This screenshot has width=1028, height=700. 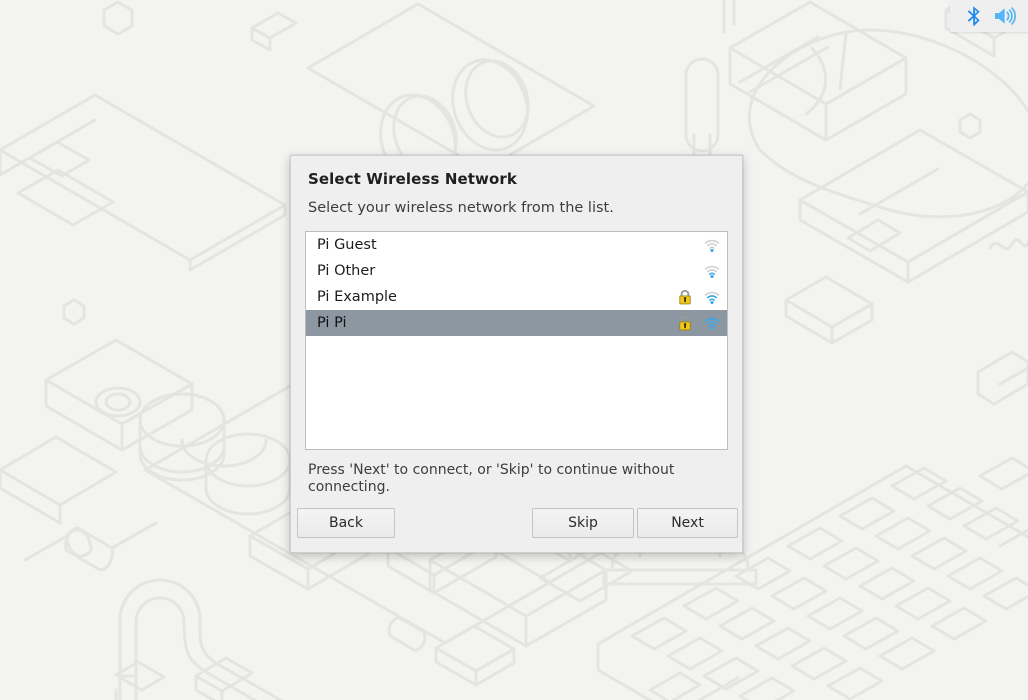 What do you see at coordinates (989, 16) in the screenshot?
I see `system-tray` at bounding box center [989, 16].